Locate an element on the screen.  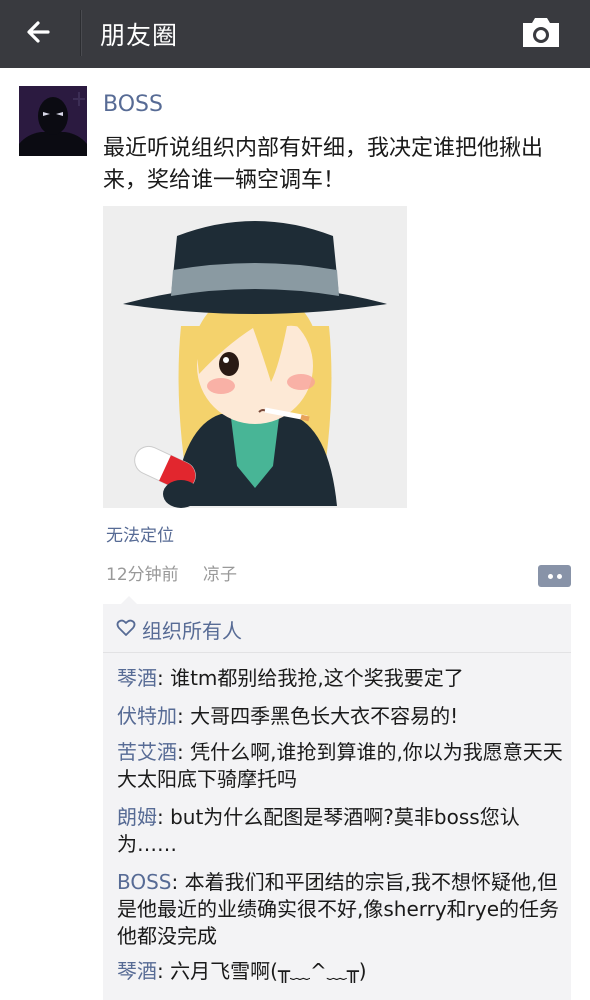
top-bar: 朋友圈 is located at coordinates (295, 34).